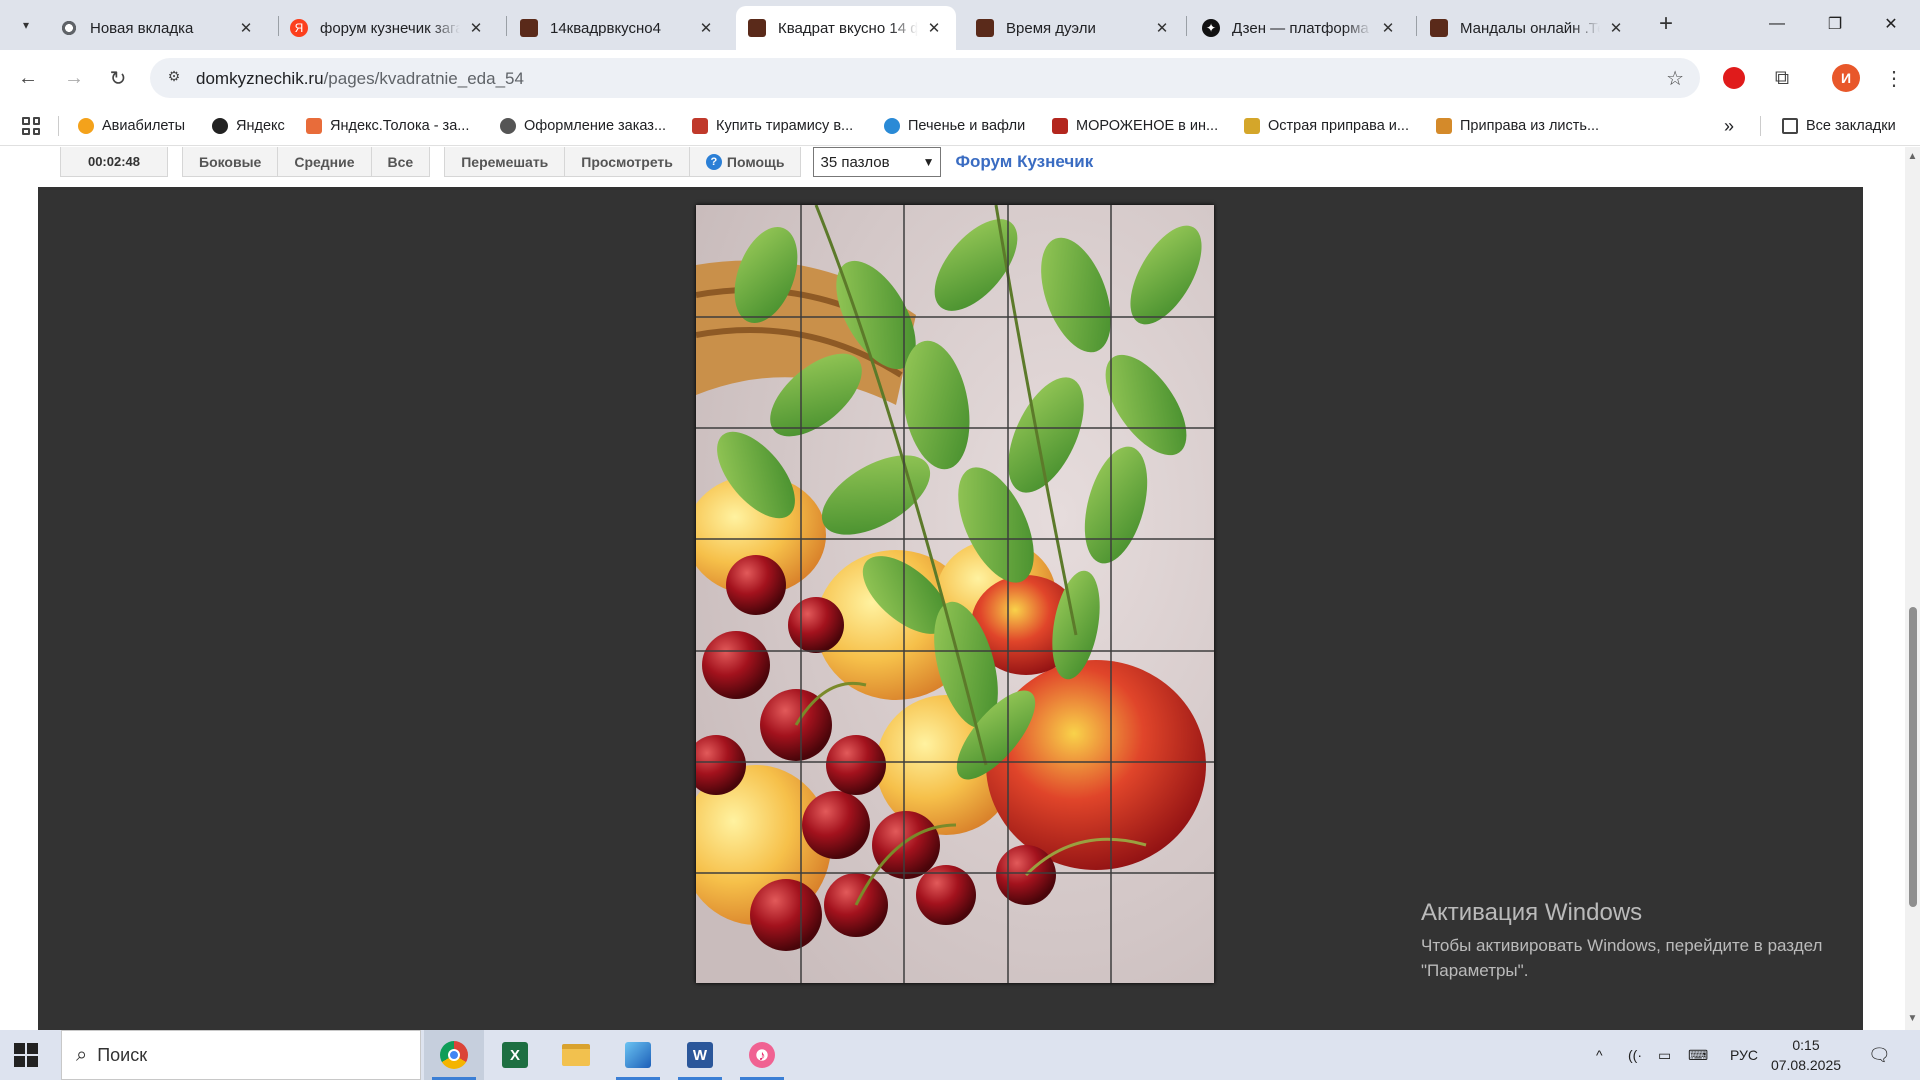 Image resolution: width=1920 pixels, height=1080 pixels. I want to click on more-bookmarks-button: », so click(1729, 126).